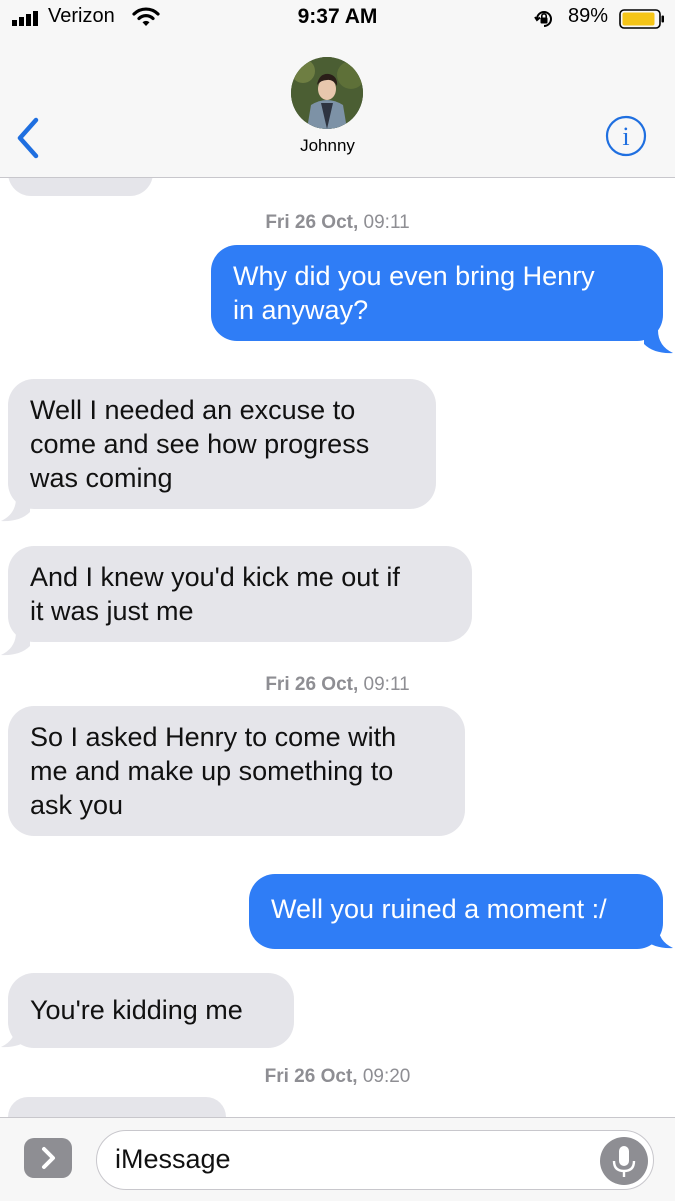 The image size is (675, 1201). I want to click on message-input-placeholder: iMessage, so click(173, 1159).